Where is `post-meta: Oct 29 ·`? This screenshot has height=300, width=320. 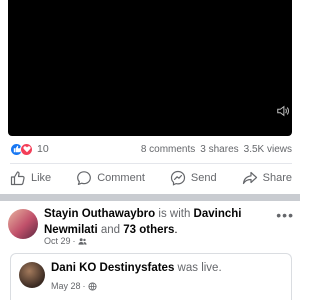
post-meta: Oct 29 · is located at coordinates (65, 241).